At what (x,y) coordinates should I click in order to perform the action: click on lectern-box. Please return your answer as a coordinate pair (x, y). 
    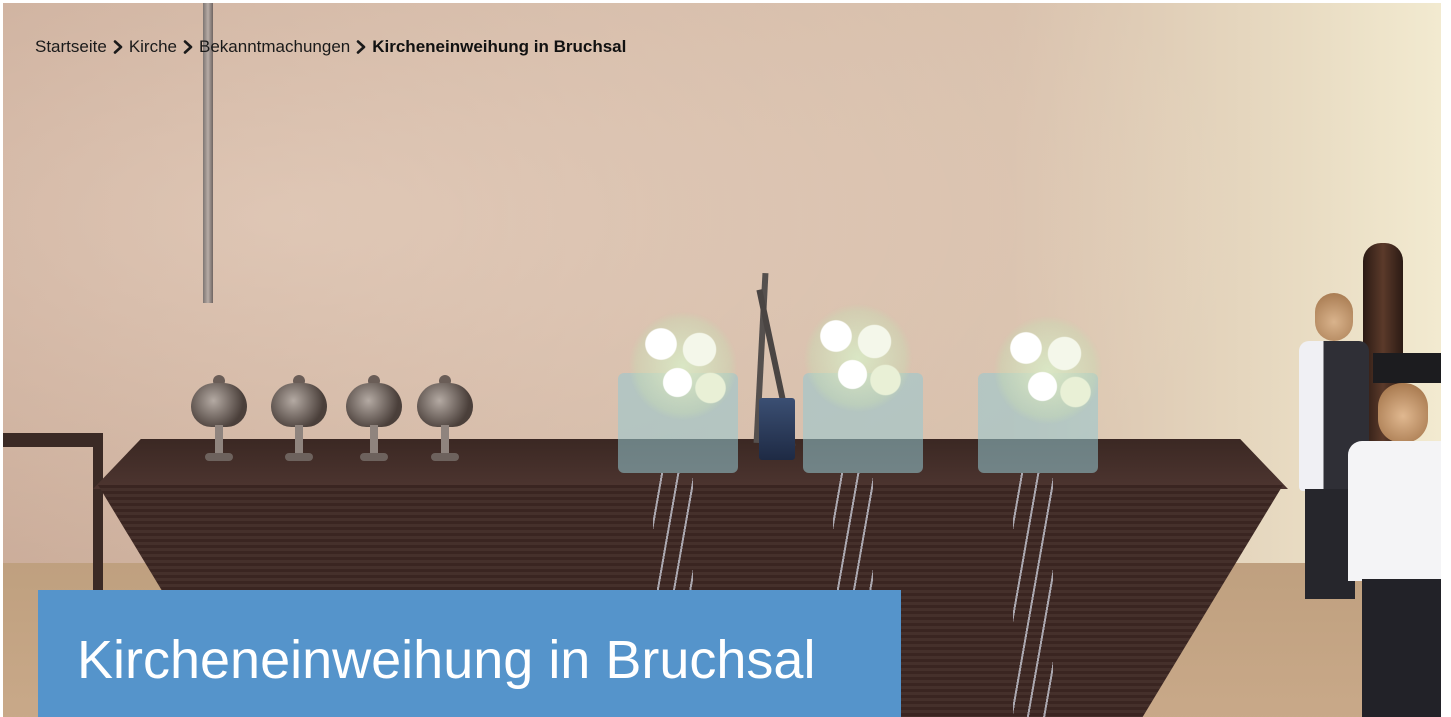
    Looking at the image, I should click on (777, 429).